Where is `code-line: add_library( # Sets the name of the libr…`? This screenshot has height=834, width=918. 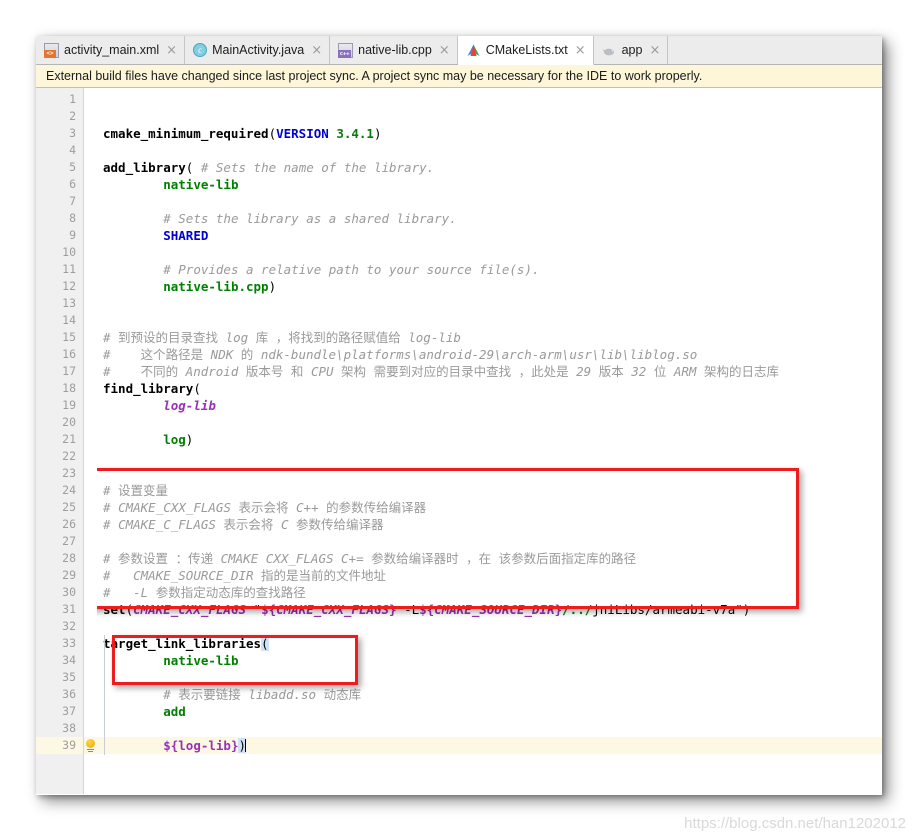 code-line: add_library( # Sets the name of the libr… is located at coordinates (489, 167).